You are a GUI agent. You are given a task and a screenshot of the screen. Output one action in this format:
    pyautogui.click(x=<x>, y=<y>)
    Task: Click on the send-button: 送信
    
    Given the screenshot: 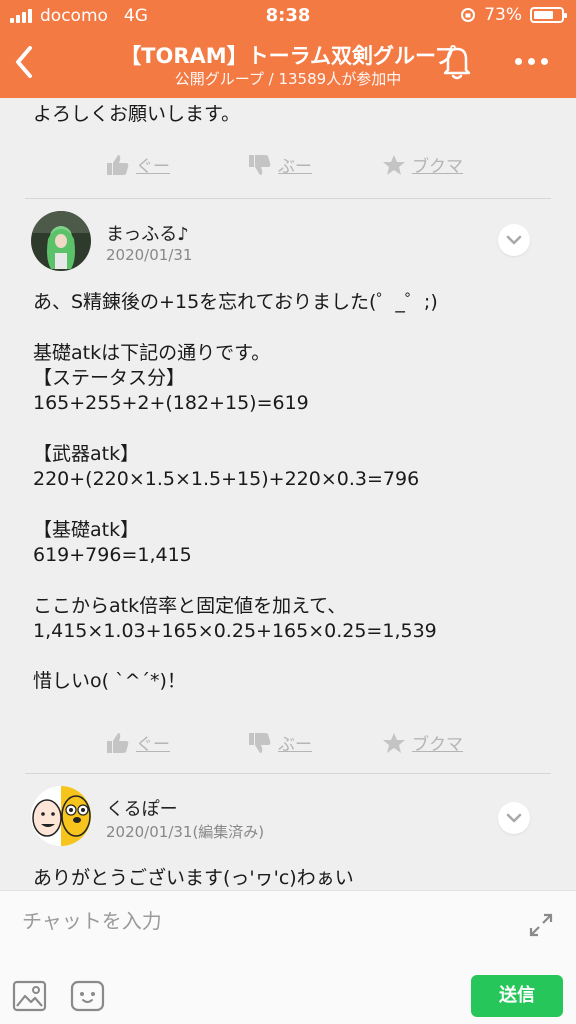 What is the action you would take?
    pyautogui.click(x=517, y=996)
    